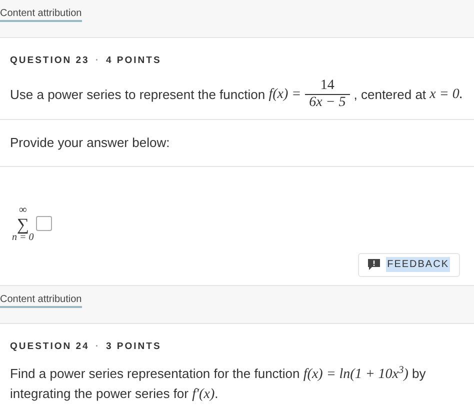  Describe the element at coordinates (23, 223) in the screenshot. I see `summation-sign: ∞ ∑ n = 0` at that location.